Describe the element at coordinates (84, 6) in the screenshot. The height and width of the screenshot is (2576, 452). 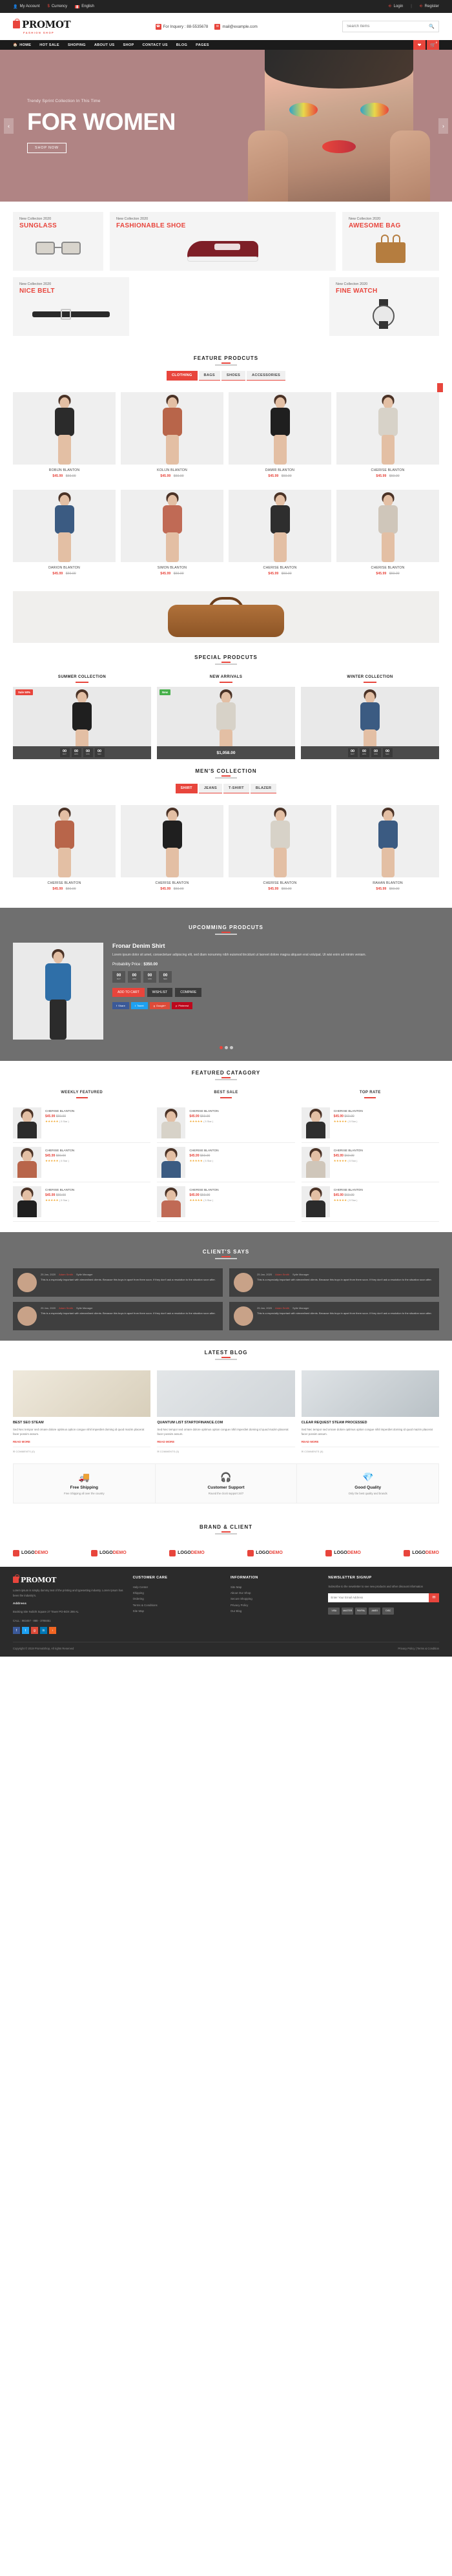
I see `language-selector: English` at that location.